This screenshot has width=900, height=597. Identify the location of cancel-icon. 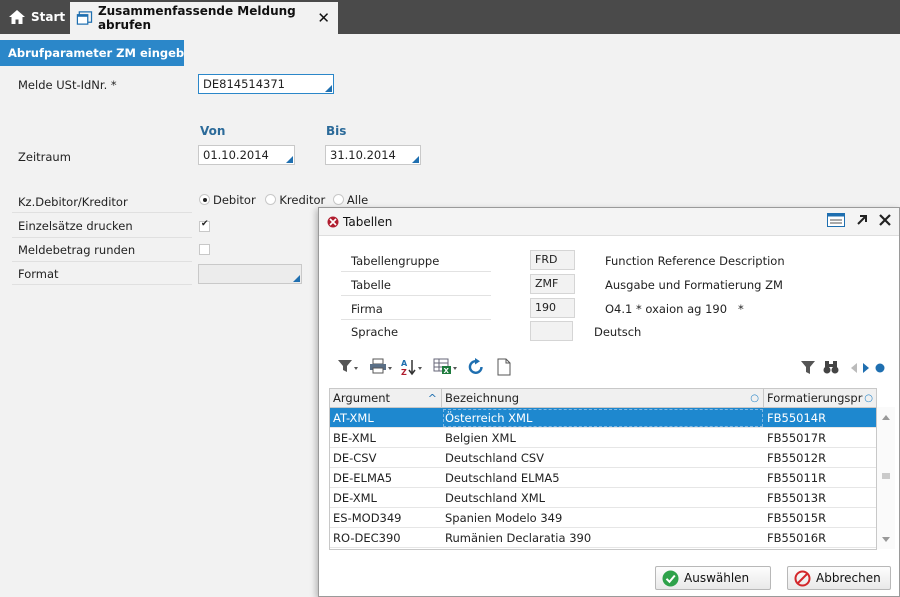
(802, 578).